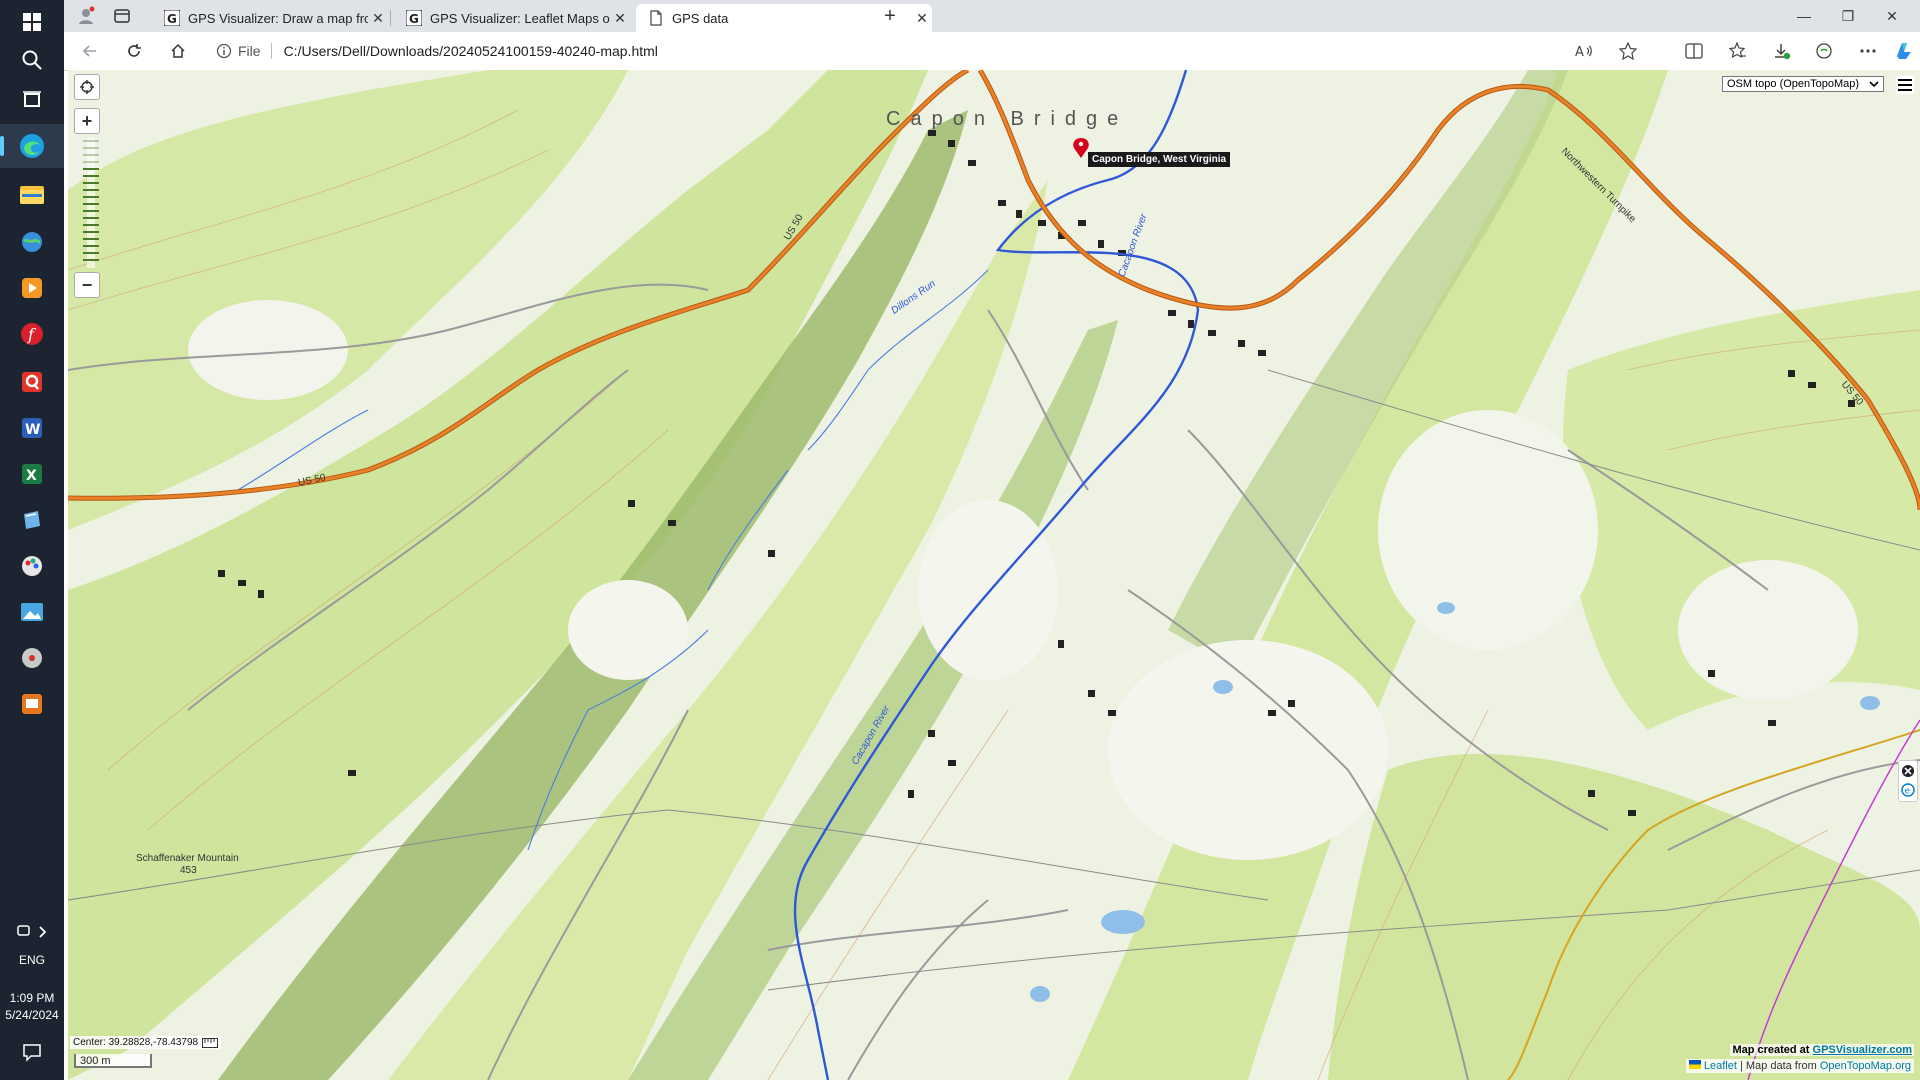 This screenshot has height=1080, width=1920. I want to click on profile-icon, so click(86, 16).